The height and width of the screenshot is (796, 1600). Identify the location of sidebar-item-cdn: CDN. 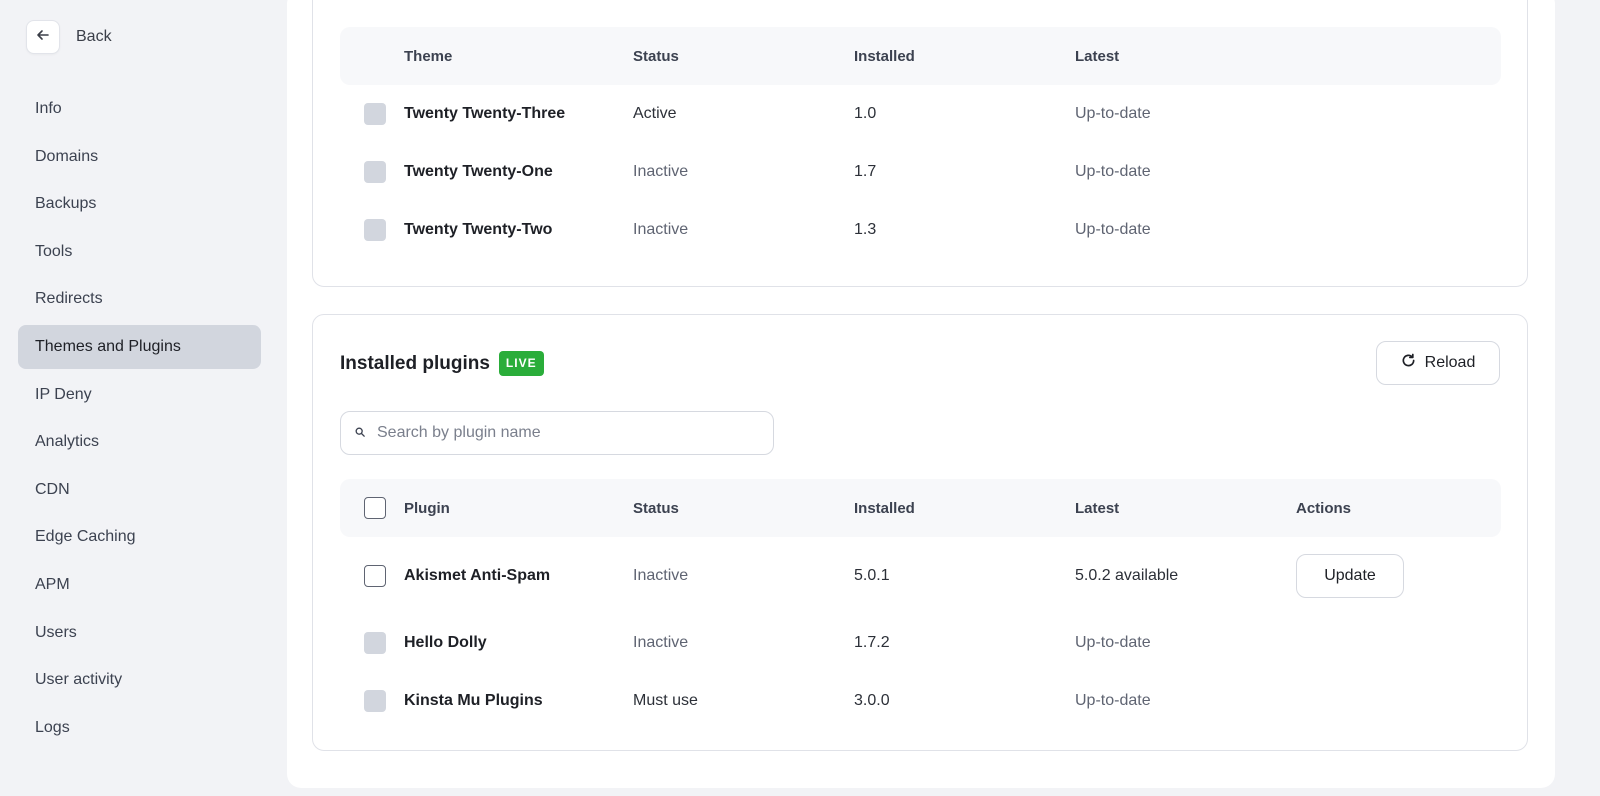
(139, 490).